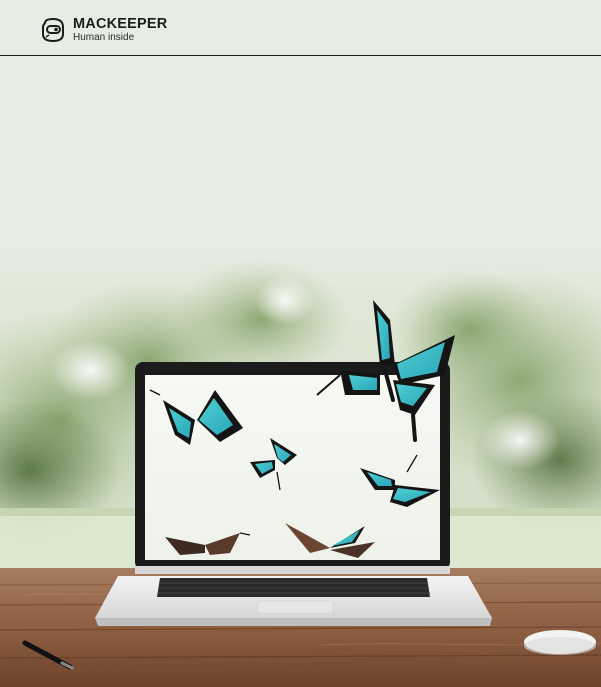 The height and width of the screenshot is (687, 601). I want to click on brand-name: MACKEEPER, so click(120, 24).